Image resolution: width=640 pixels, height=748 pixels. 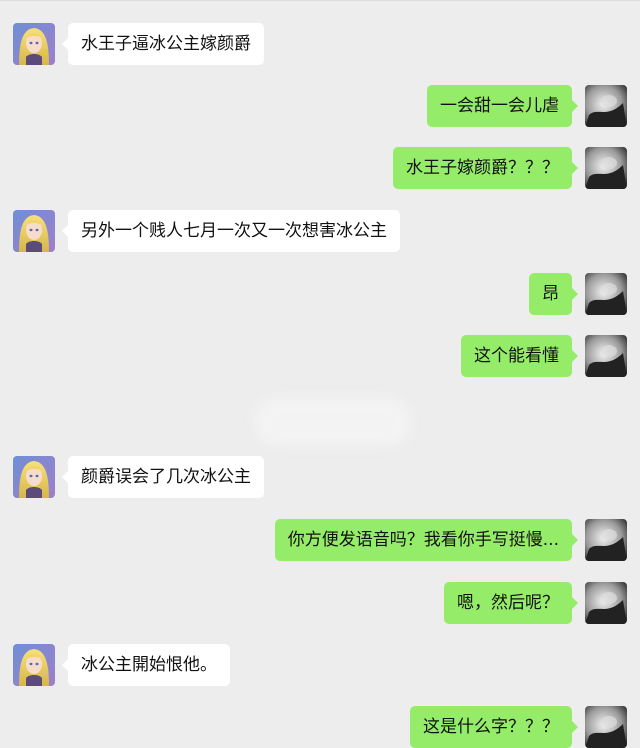 I want to click on top-divider, so click(x=320, y=0).